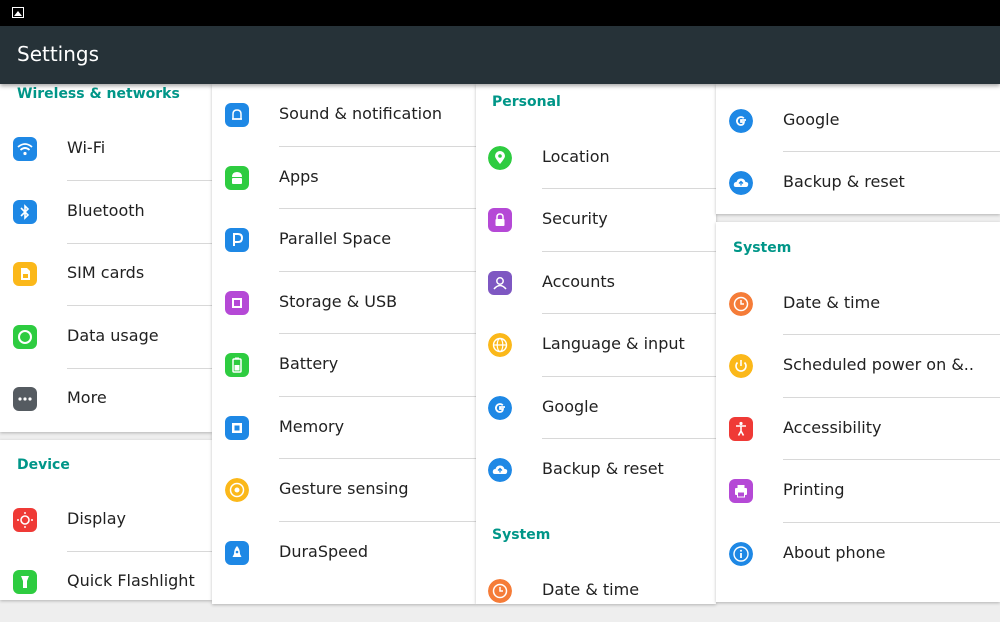 Image resolution: width=1000 pixels, height=622 pixels. I want to click on android-icon, so click(237, 178).